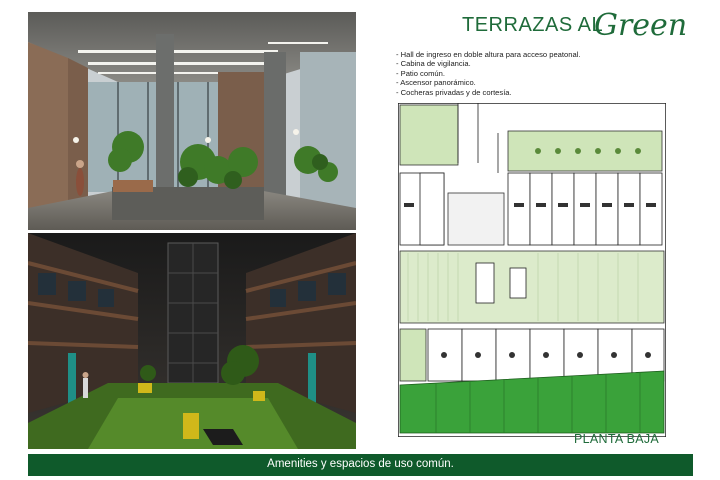  I want to click on footer-bar: Amenities y espacios de uso común., so click(360, 465).